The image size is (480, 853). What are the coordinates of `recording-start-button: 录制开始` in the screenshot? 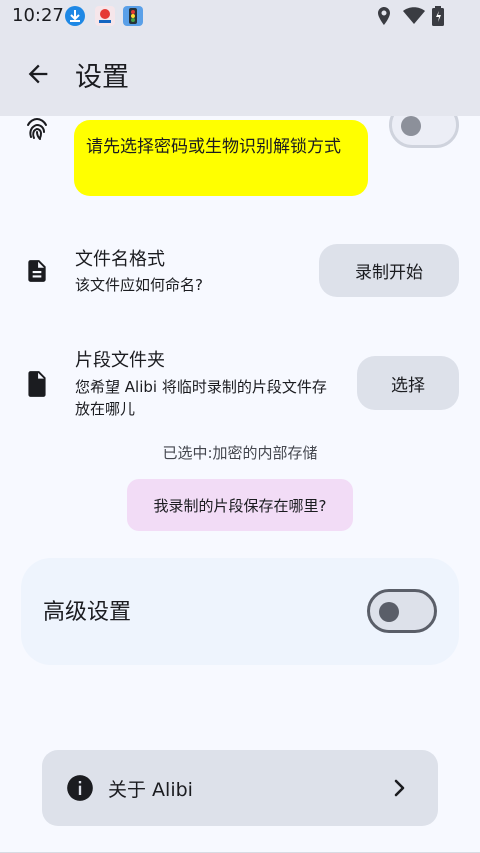 It's located at (389, 270).